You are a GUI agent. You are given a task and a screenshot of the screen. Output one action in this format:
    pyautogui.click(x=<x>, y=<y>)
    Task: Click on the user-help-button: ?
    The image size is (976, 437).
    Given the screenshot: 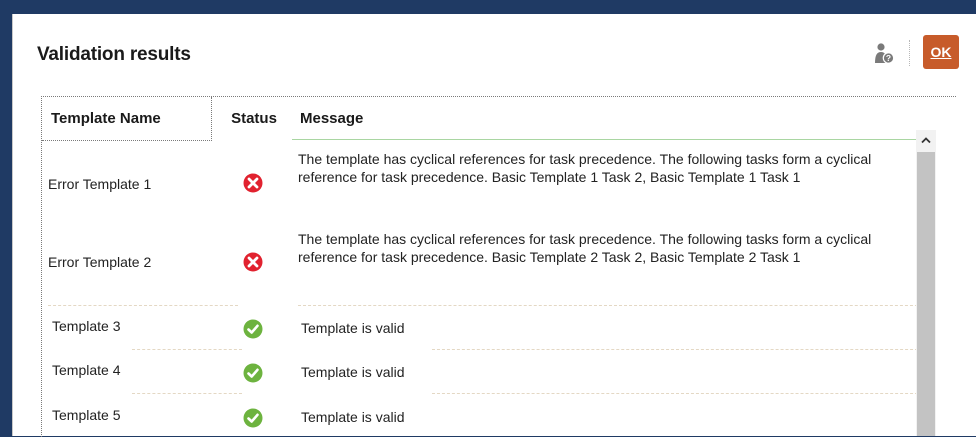 What is the action you would take?
    pyautogui.click(x=884, y=53)
    